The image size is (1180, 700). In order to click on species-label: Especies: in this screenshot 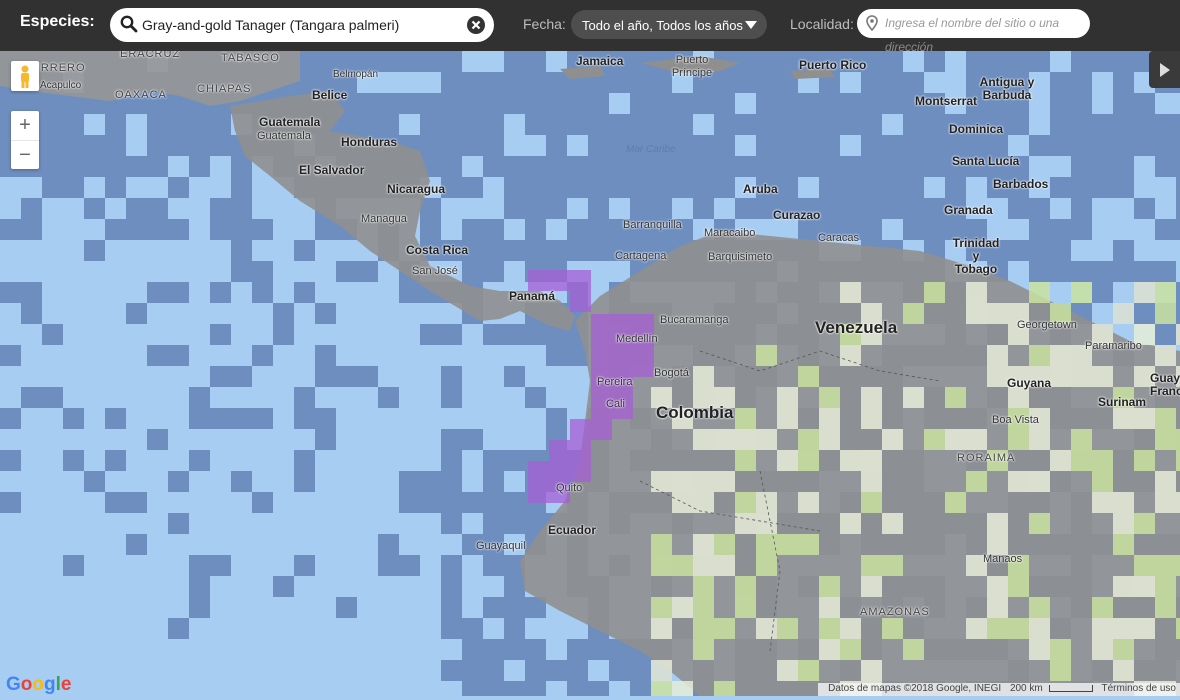, I will do `click(57, 21)`.